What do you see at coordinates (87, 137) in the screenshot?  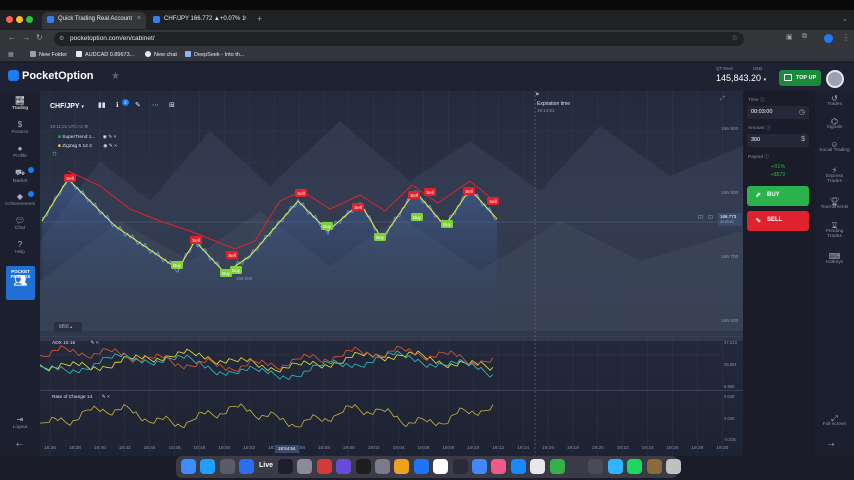 I see `indicator-supertrend: ■ SuperTrend 1... ◉ ✎ ×` at bounding box center [87, 137].